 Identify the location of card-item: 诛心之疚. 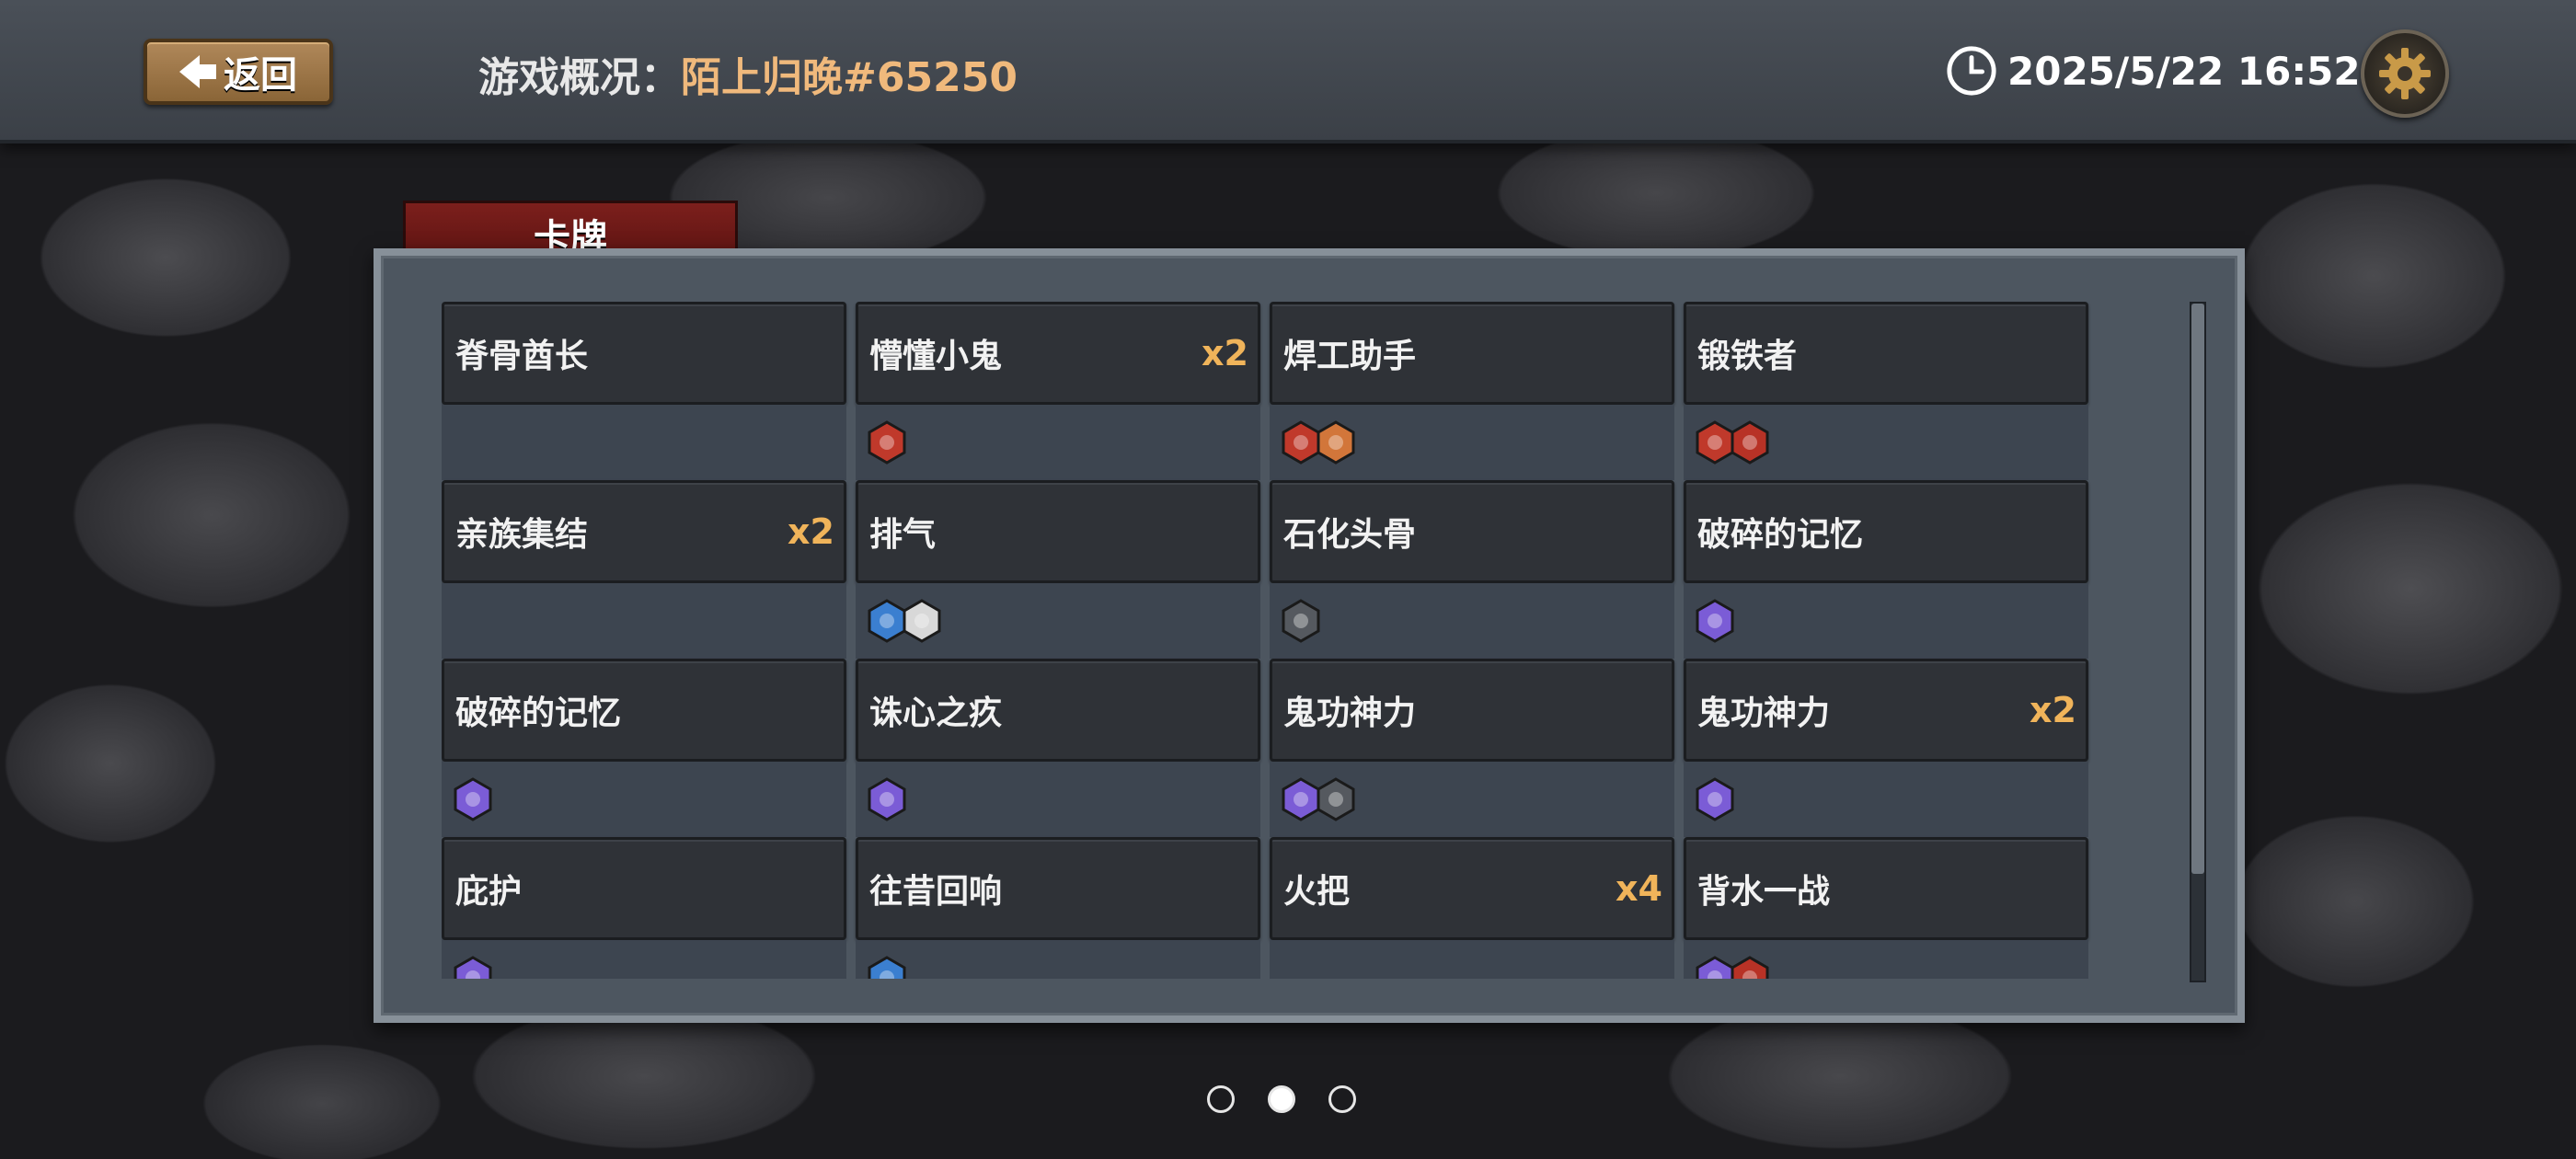
(1058, 748).